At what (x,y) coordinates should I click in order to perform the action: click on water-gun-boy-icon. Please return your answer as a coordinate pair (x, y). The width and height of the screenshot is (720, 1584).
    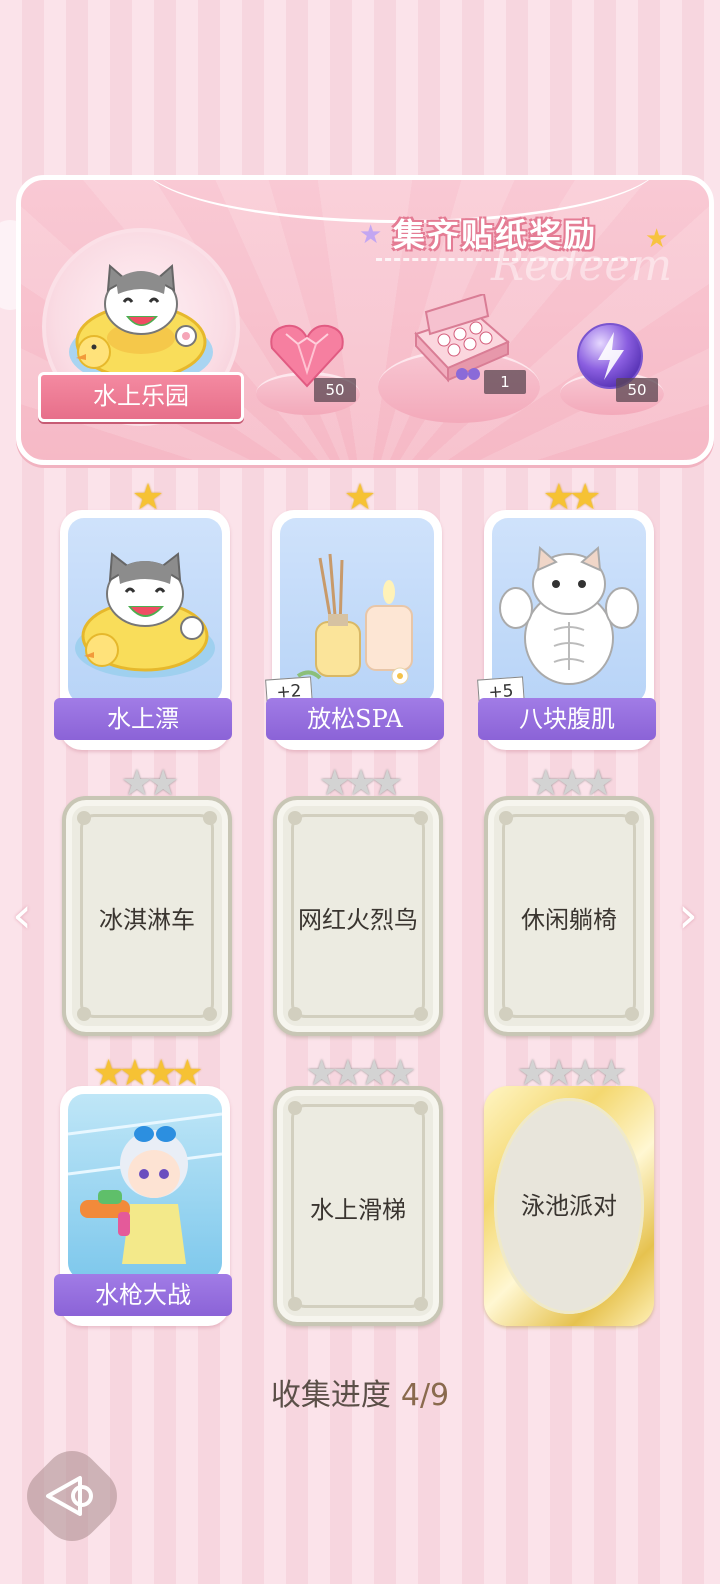
    Looking at the image, I should click on (145, 1188).